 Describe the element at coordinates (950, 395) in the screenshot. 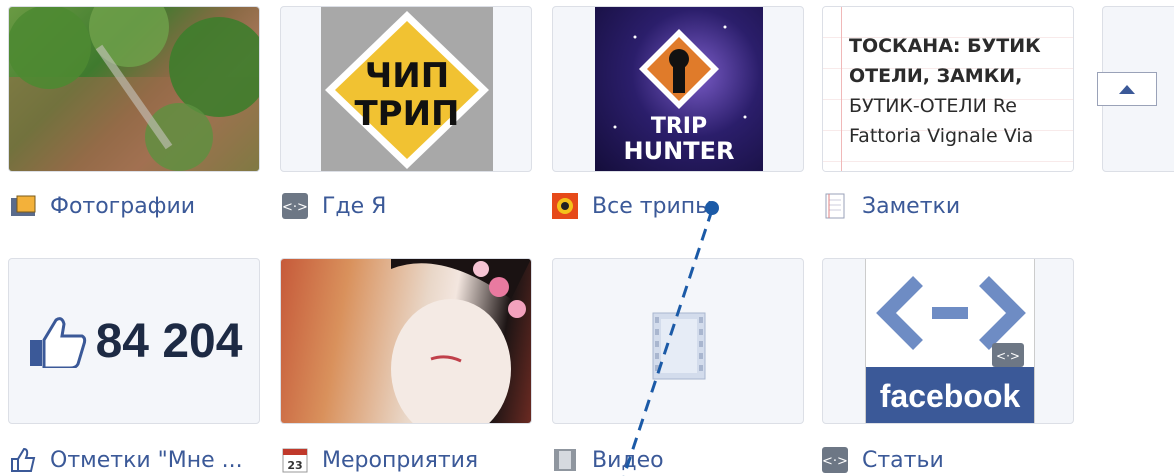

I see `facebook-logo: facebook` at that location.